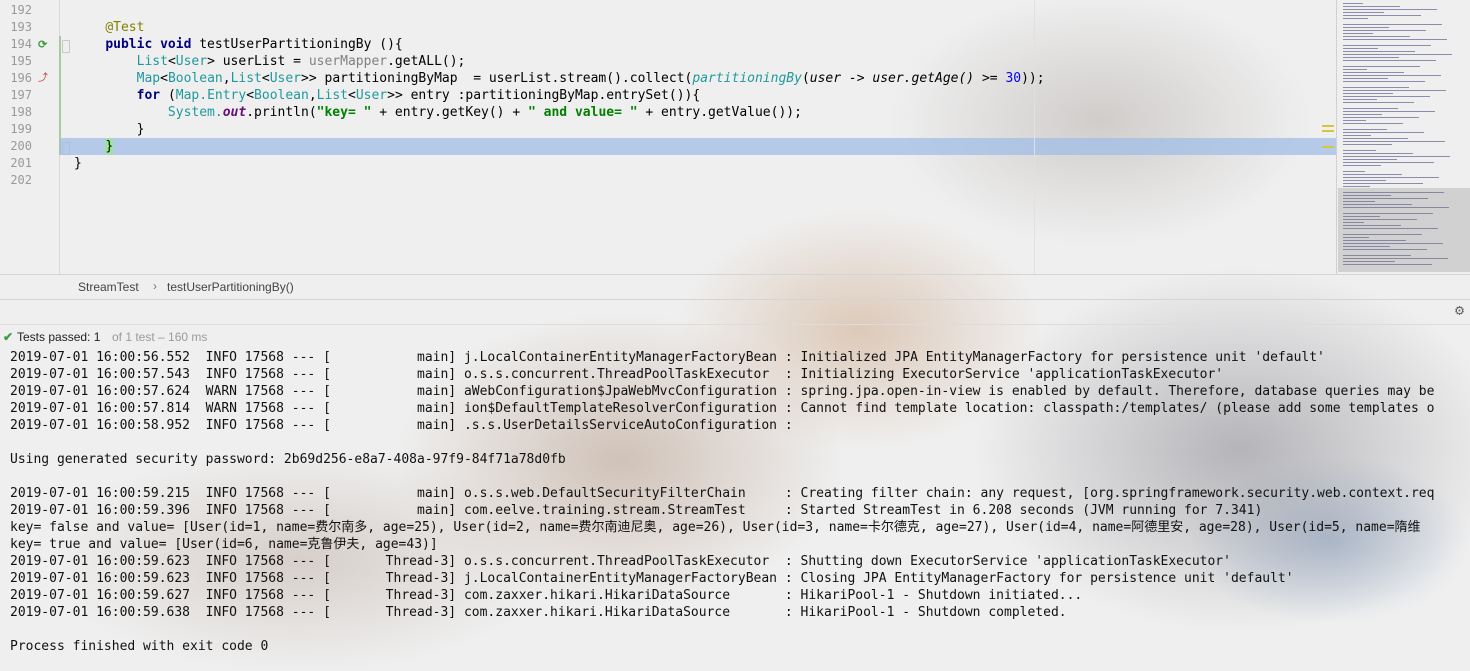 This screenshot has height=671, width=1470. I want to click on minimap-viewport, so click(1404, 230).